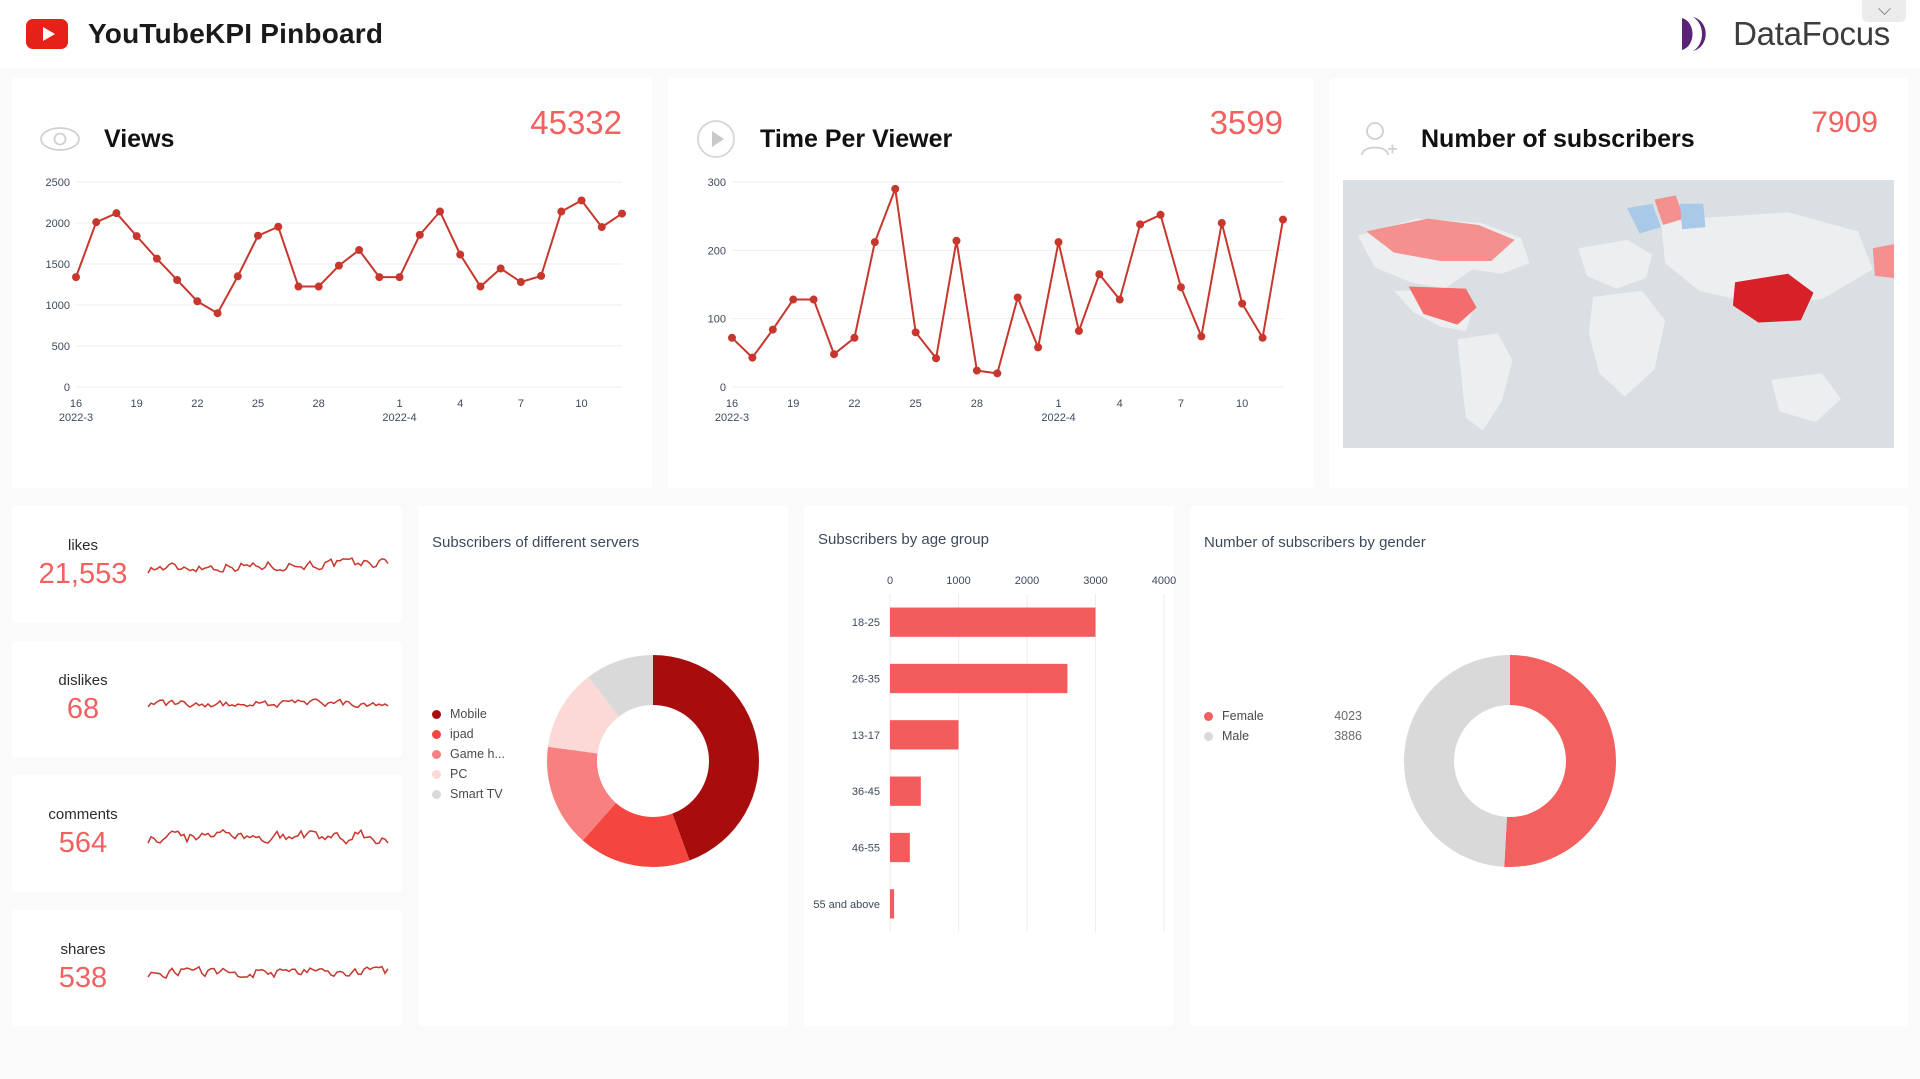 This screenshot has height=1079, width=1920. I want to click on kpi-label: shares, so click(83, 949).